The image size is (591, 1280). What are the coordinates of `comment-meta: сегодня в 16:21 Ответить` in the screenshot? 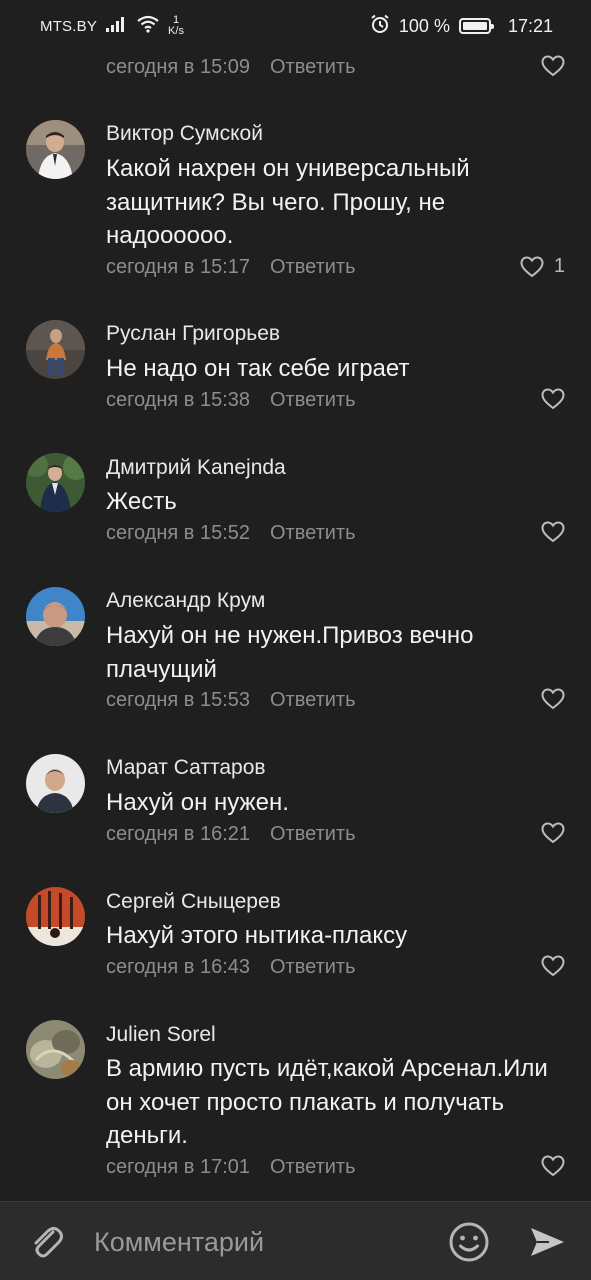 It's located at (231, 834).